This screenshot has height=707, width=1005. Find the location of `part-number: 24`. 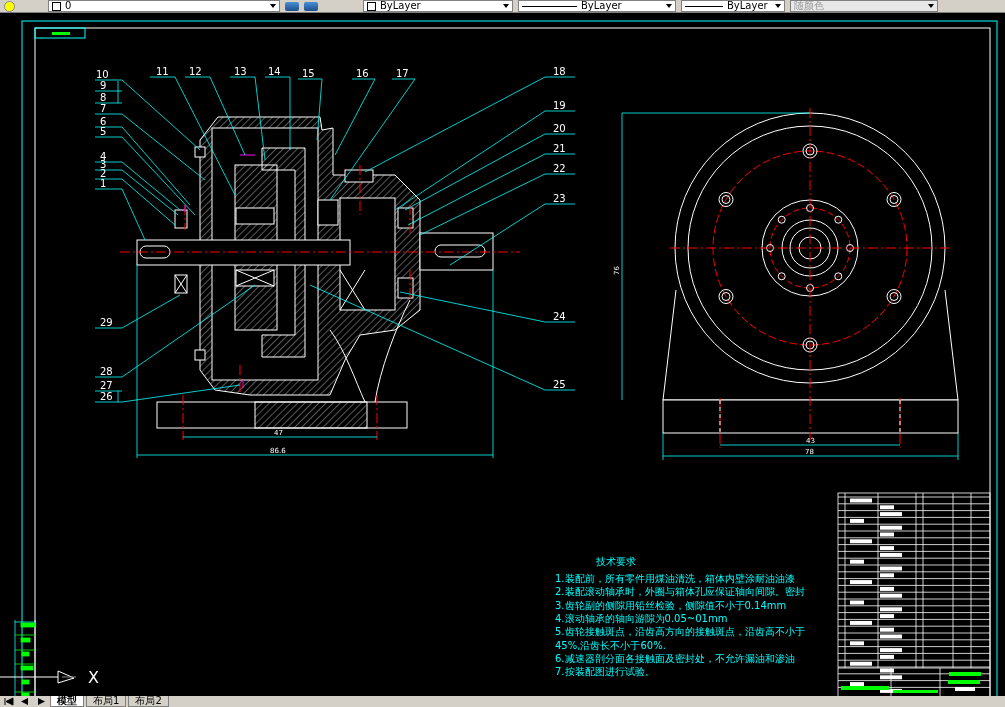

part-number: 24 is located at coordinates (559, 316).